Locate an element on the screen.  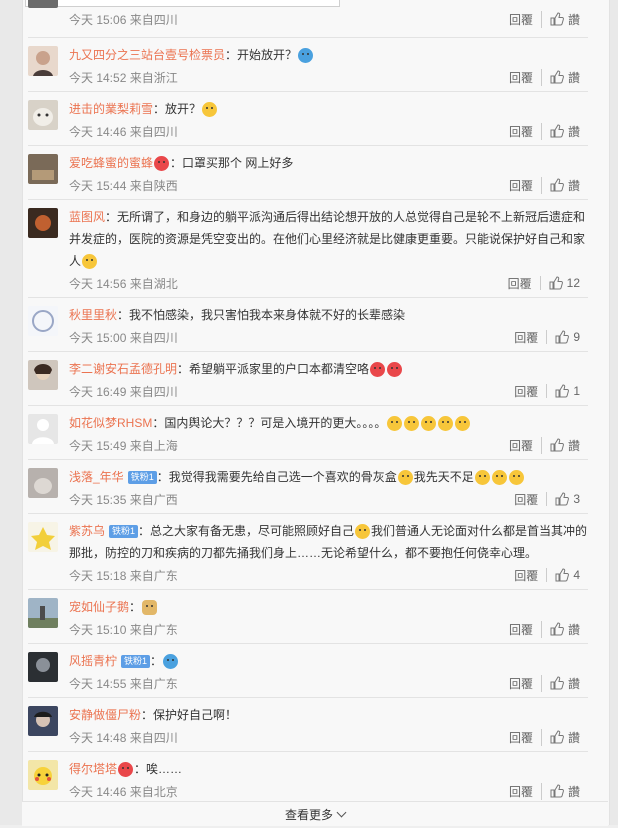
like-button: 1 is located at coordinates (567, 391).